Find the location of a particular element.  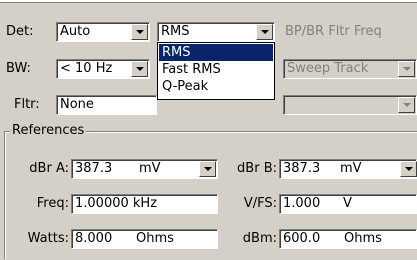

fltr-value: None is located at coordinates (77, 104).